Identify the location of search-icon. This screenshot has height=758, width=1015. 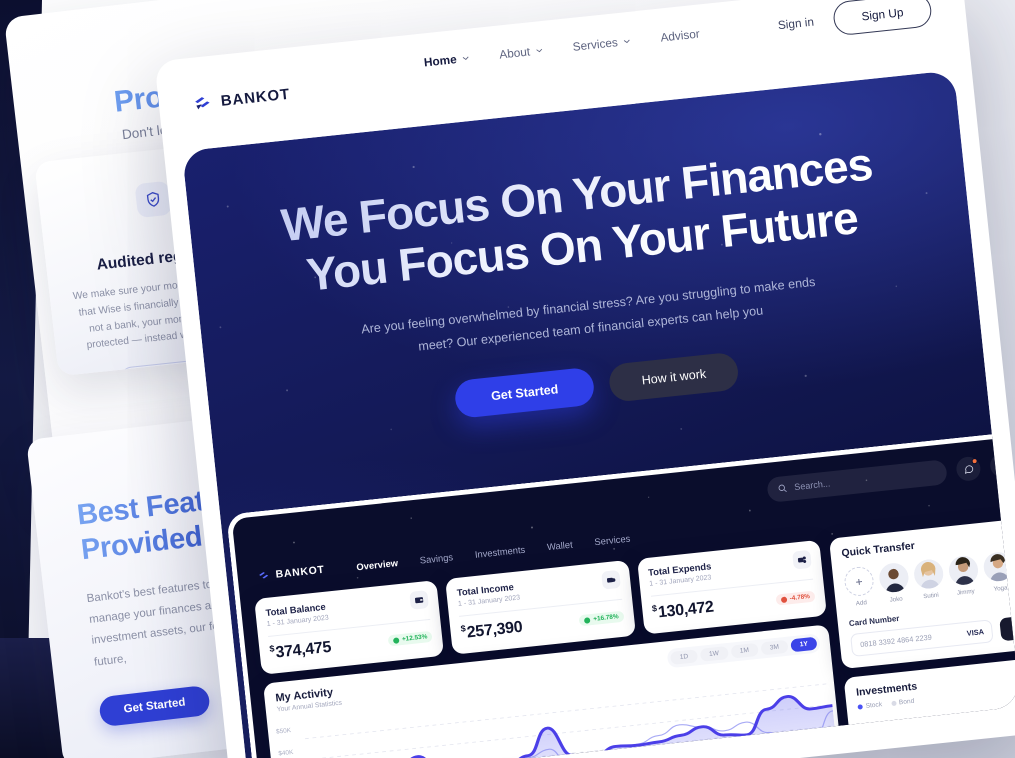
(782, 488).